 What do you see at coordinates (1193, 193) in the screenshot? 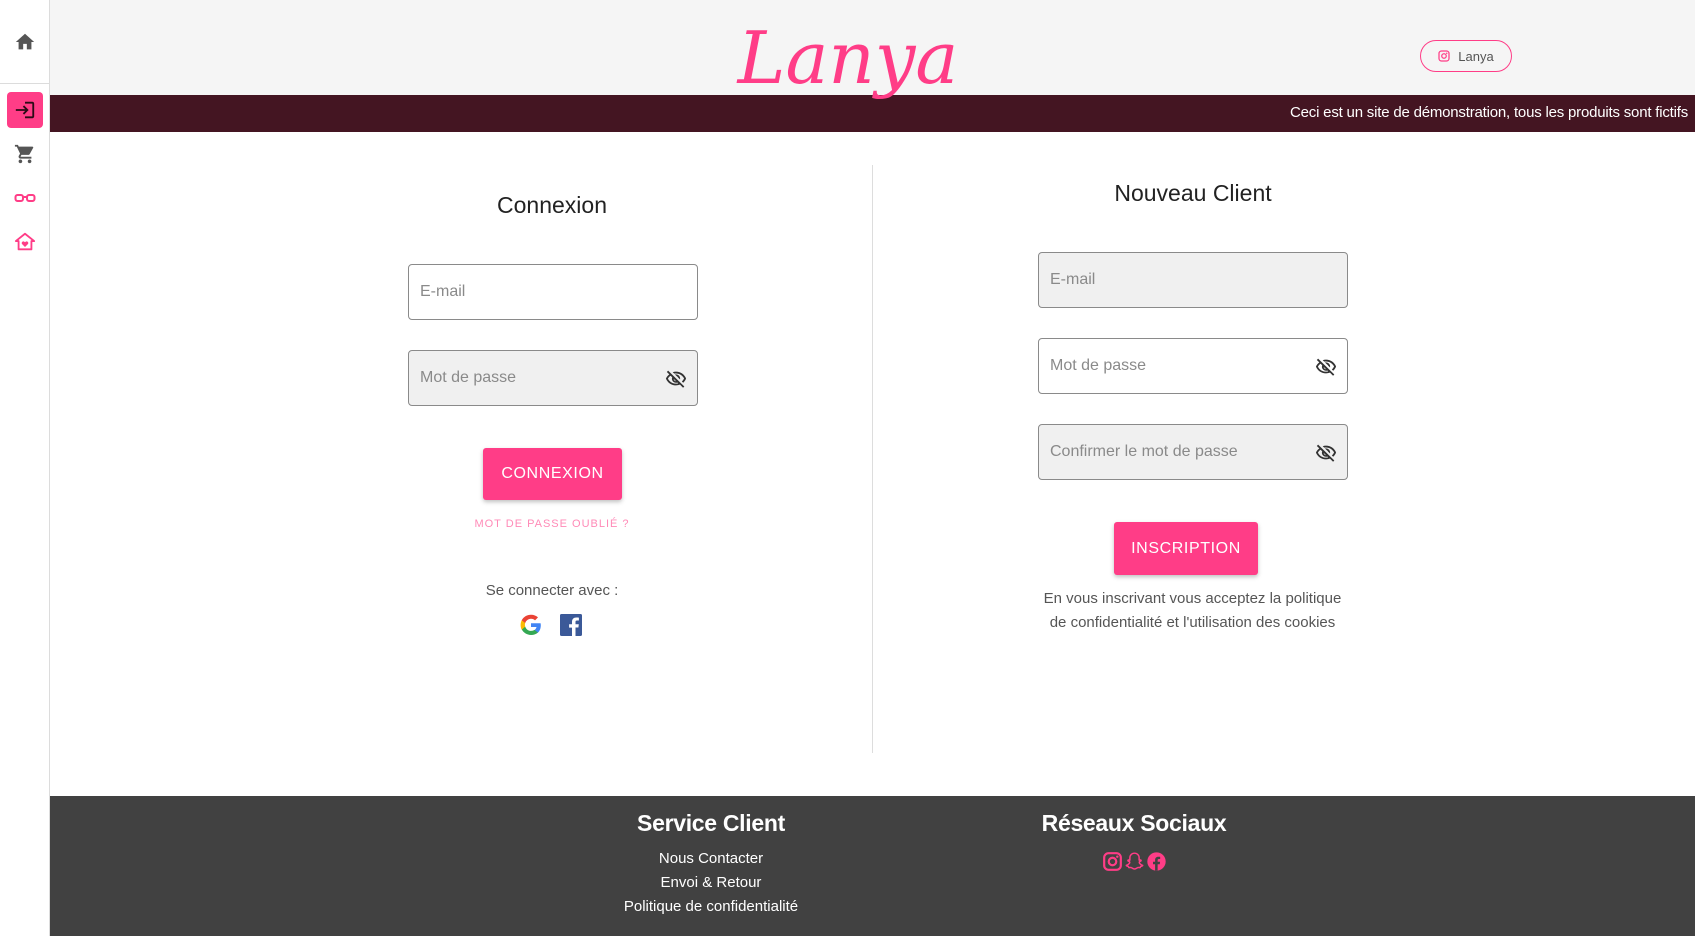
I see `register-title: Nouveau Client` at bounding box center [1193, 193].